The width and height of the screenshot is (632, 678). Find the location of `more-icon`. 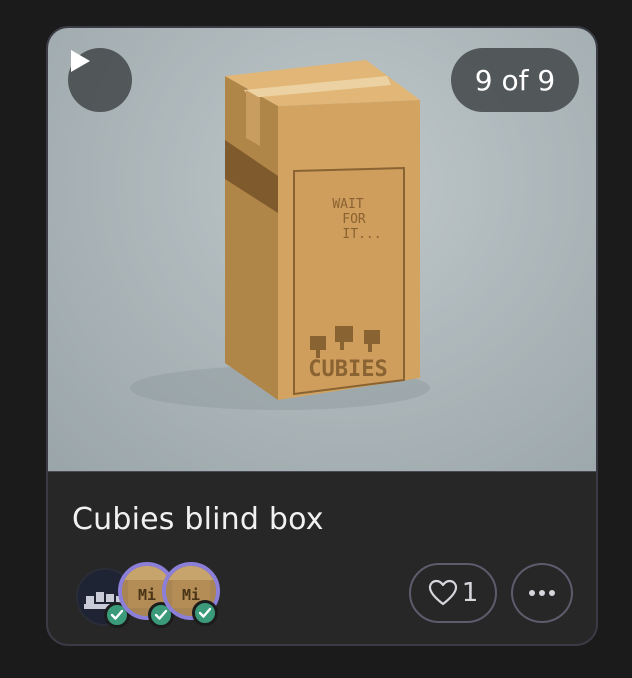

more-icon is located at coordinates (542, 593).